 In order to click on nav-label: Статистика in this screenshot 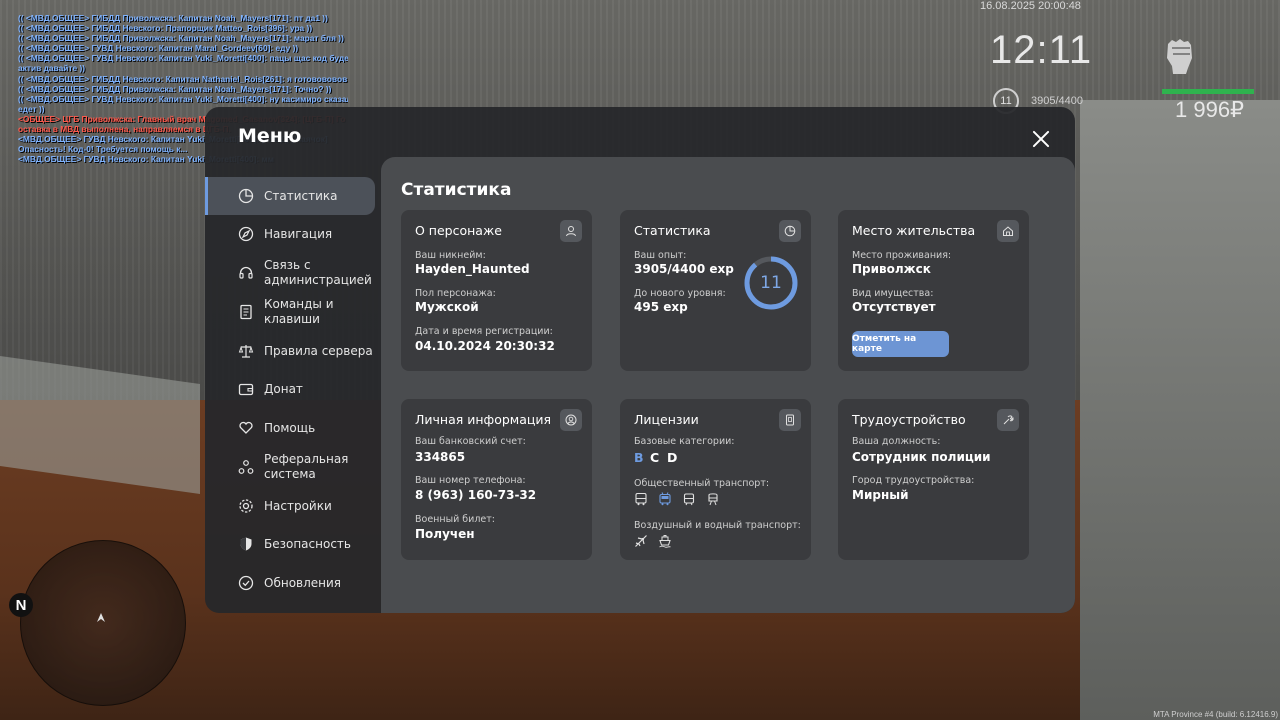, I will do `click(301, 195)`.